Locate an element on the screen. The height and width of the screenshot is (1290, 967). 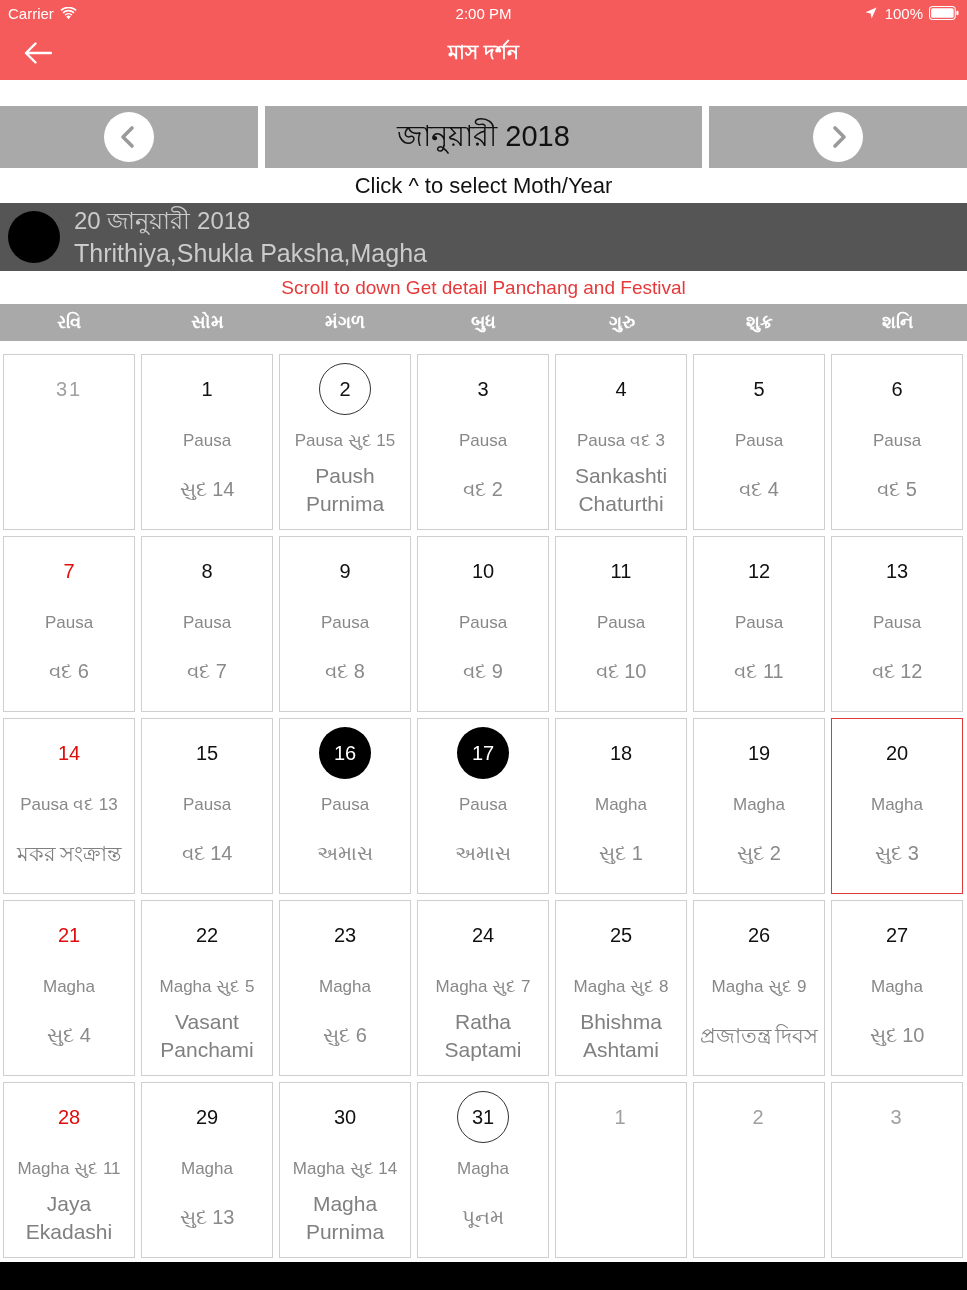
festival-label: Magha Purnima is located at coordinates (345, 1217).